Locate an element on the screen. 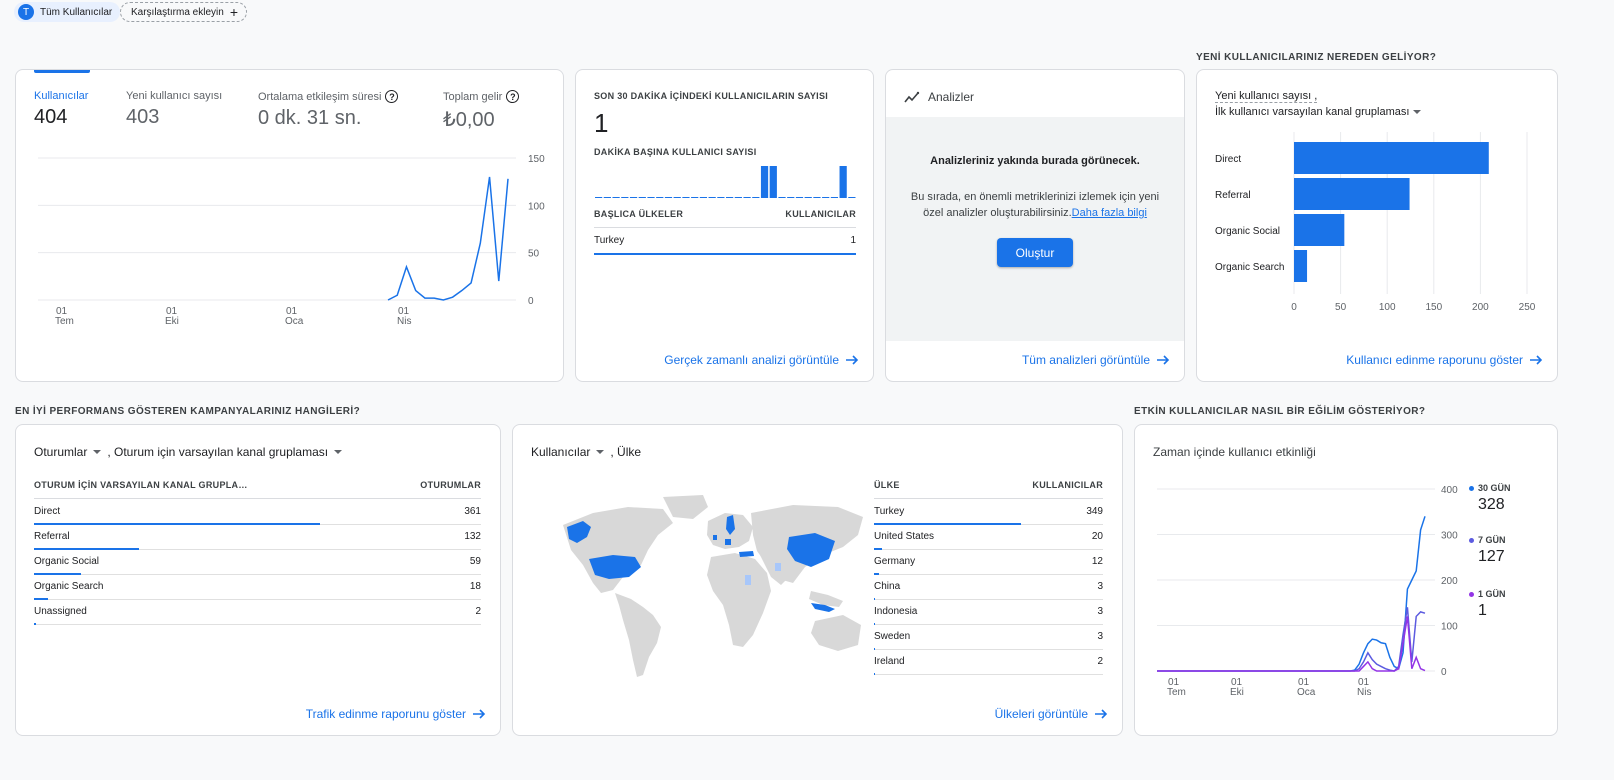 This screenshot has height=780, width=1614. add-comparison-button: Karşılaştırma ekleyin + is located at coordinates (183, 12).